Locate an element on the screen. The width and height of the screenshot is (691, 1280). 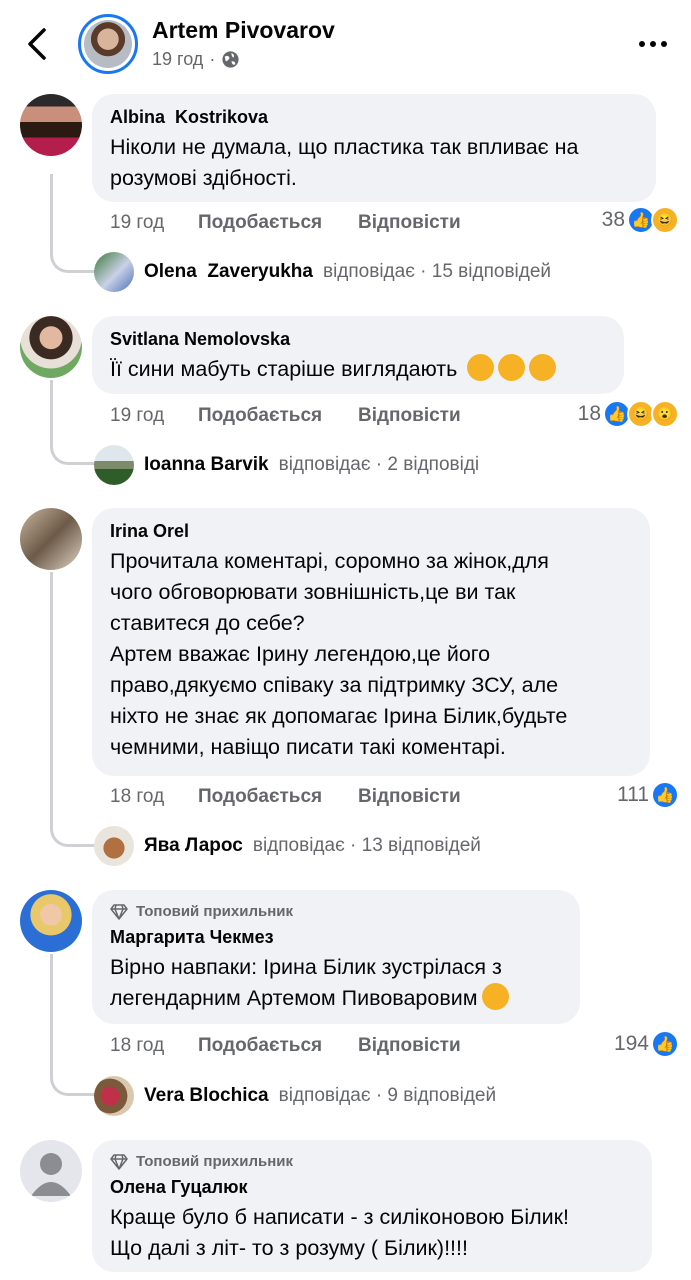
comment-author: Albina Kostrikova is located at coordinates (374, 117).